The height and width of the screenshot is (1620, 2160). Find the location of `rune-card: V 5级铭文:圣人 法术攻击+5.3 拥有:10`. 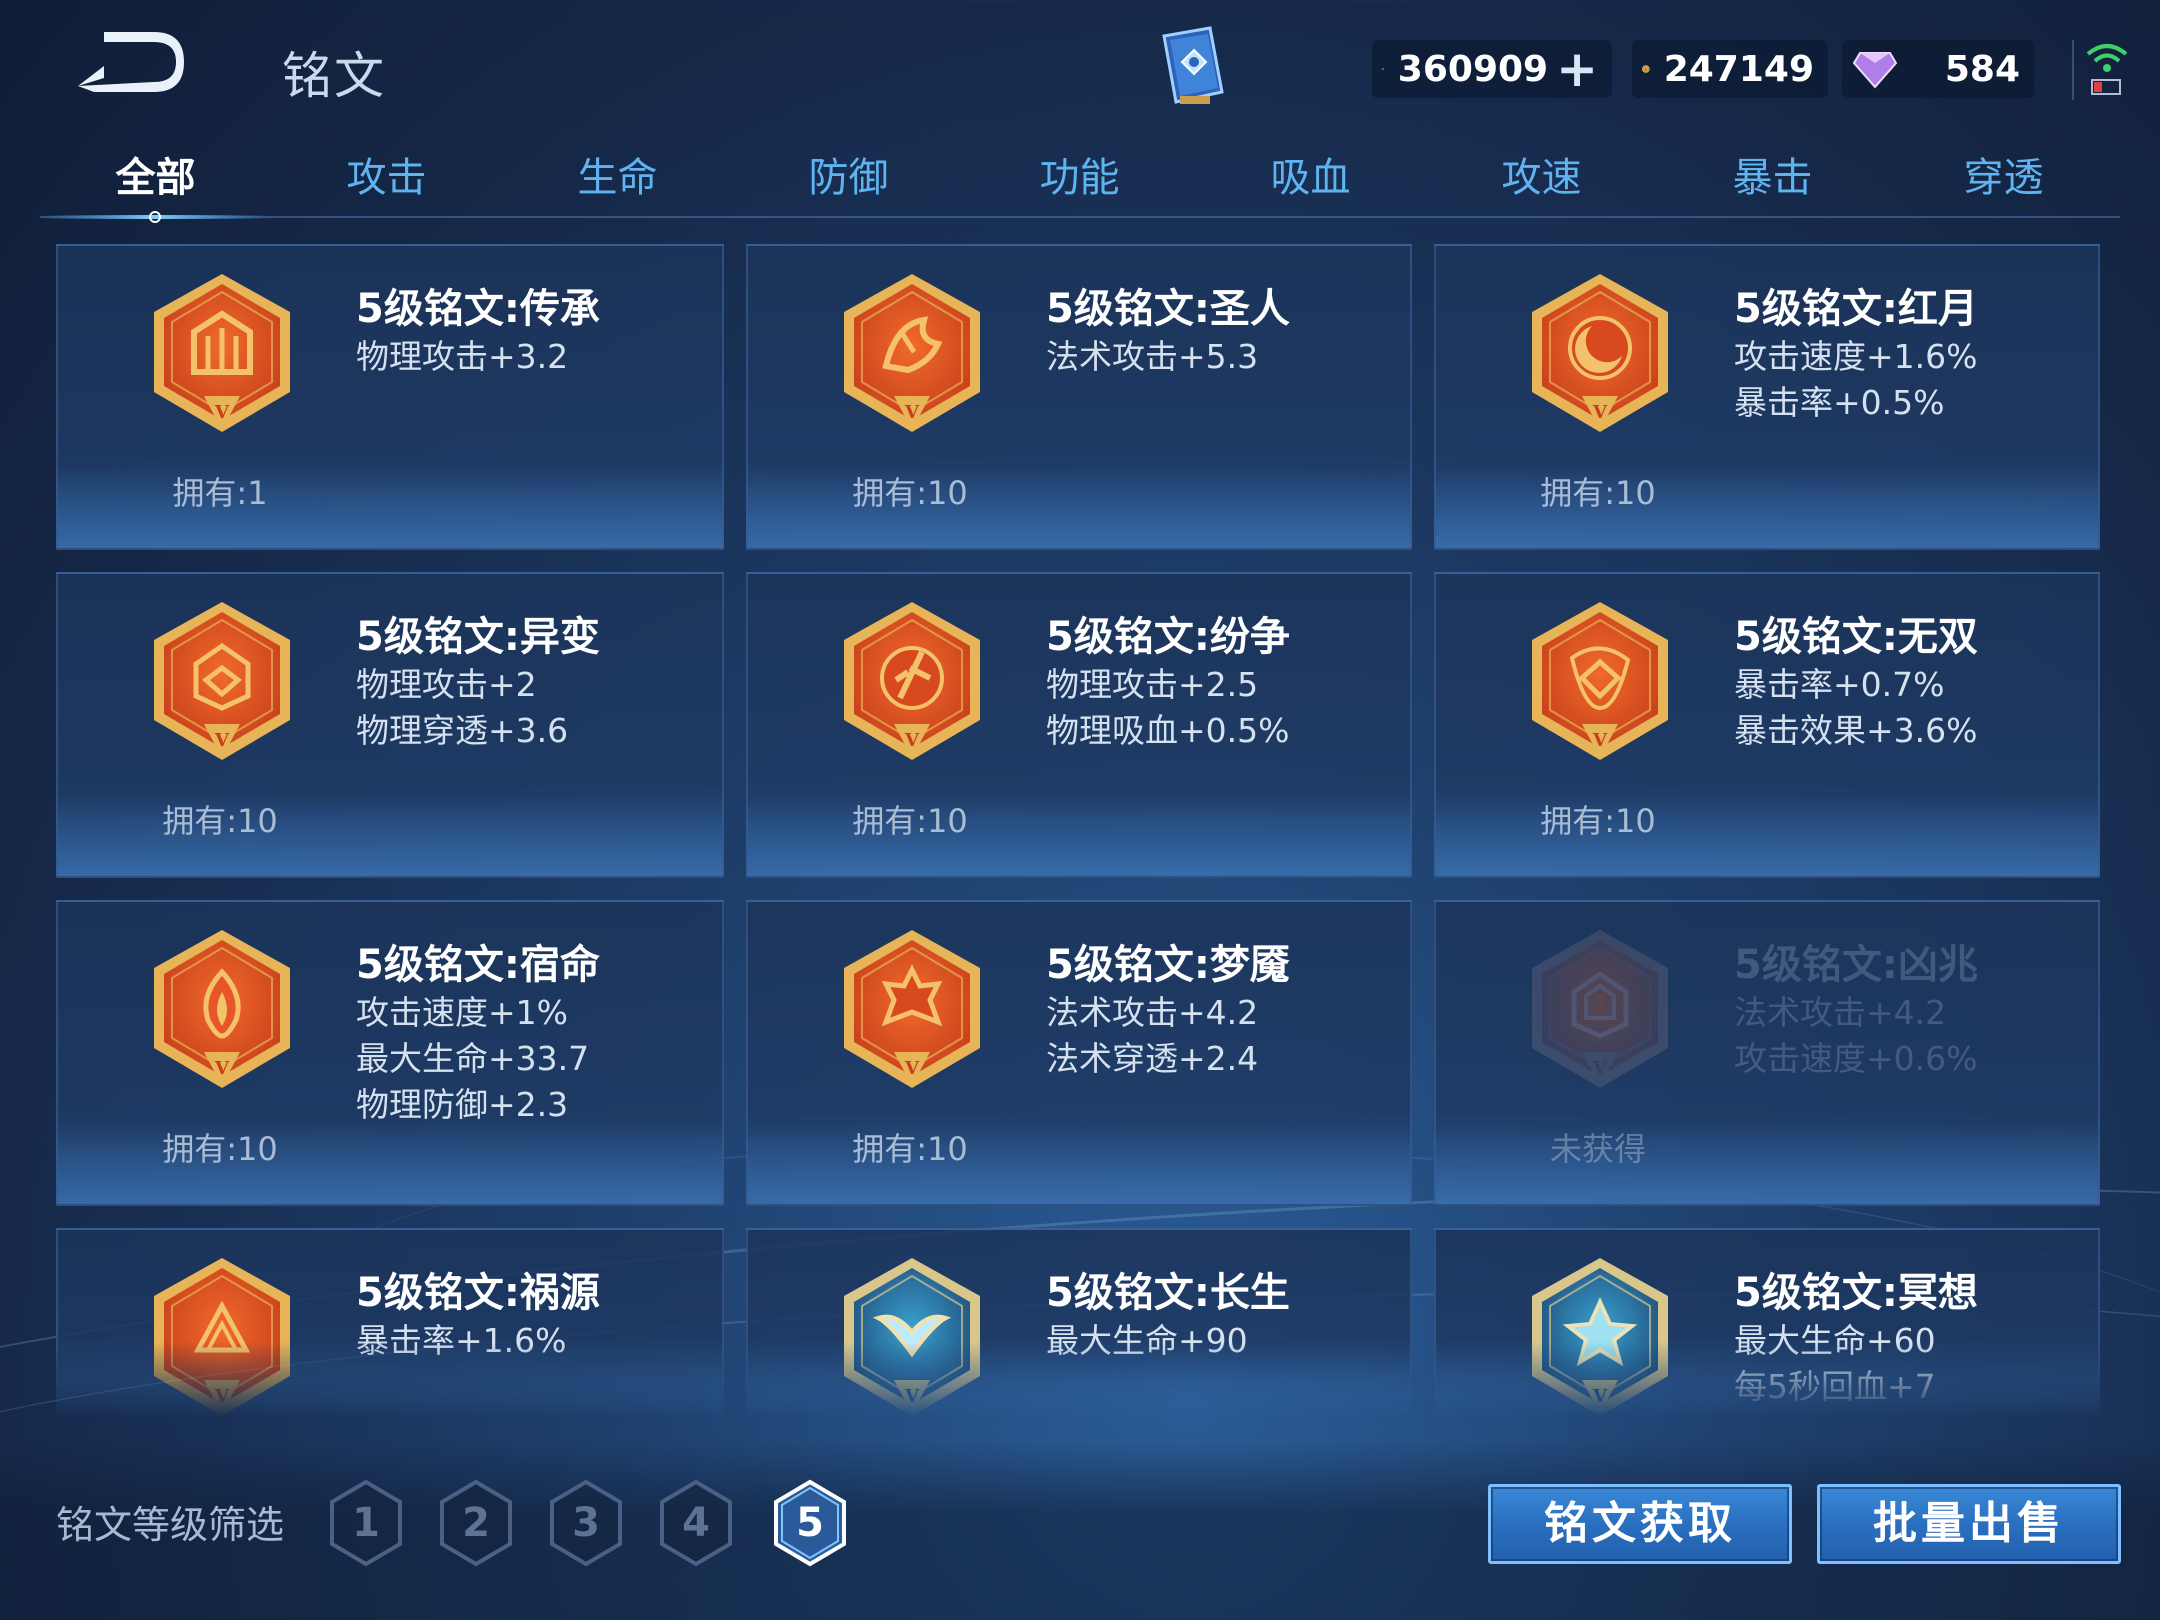

rune-card: V 5级铭文:圣人 法术攻击+5.3 拥有:10 is located at coordinates (1079, 397).